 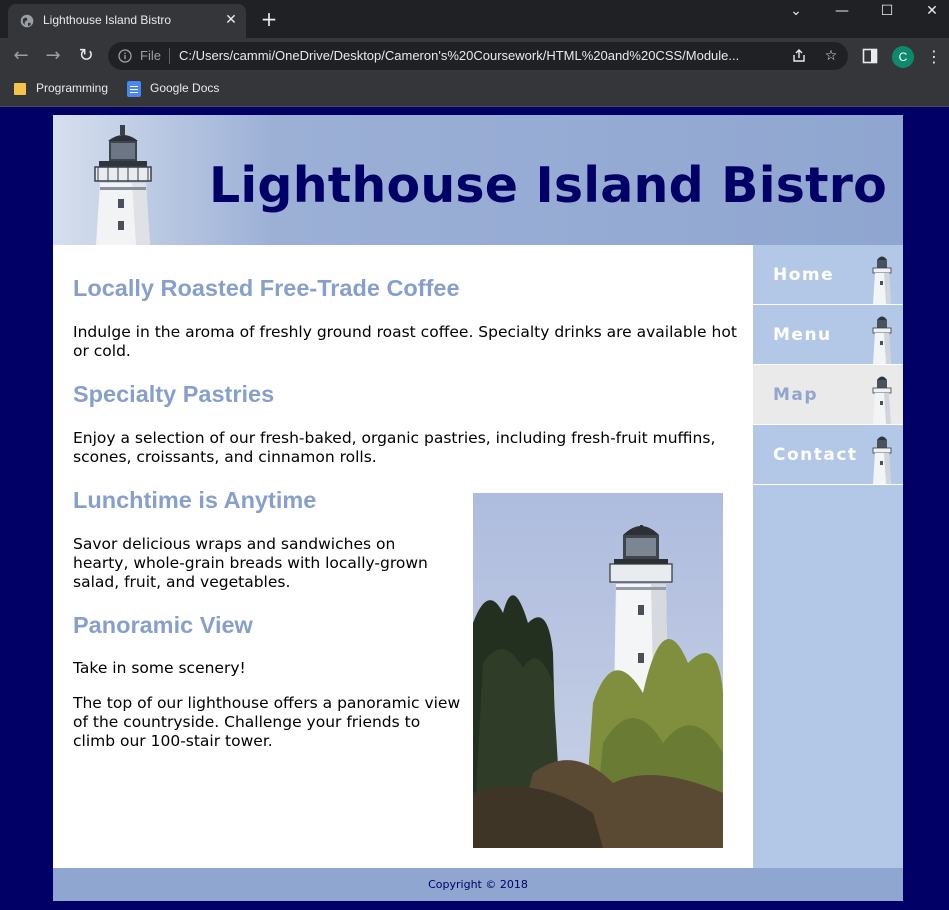 What do you see at coordinates (815, 455) in the screenshot?
I see `nav-label: Contact` at bounding box center [815, 455].